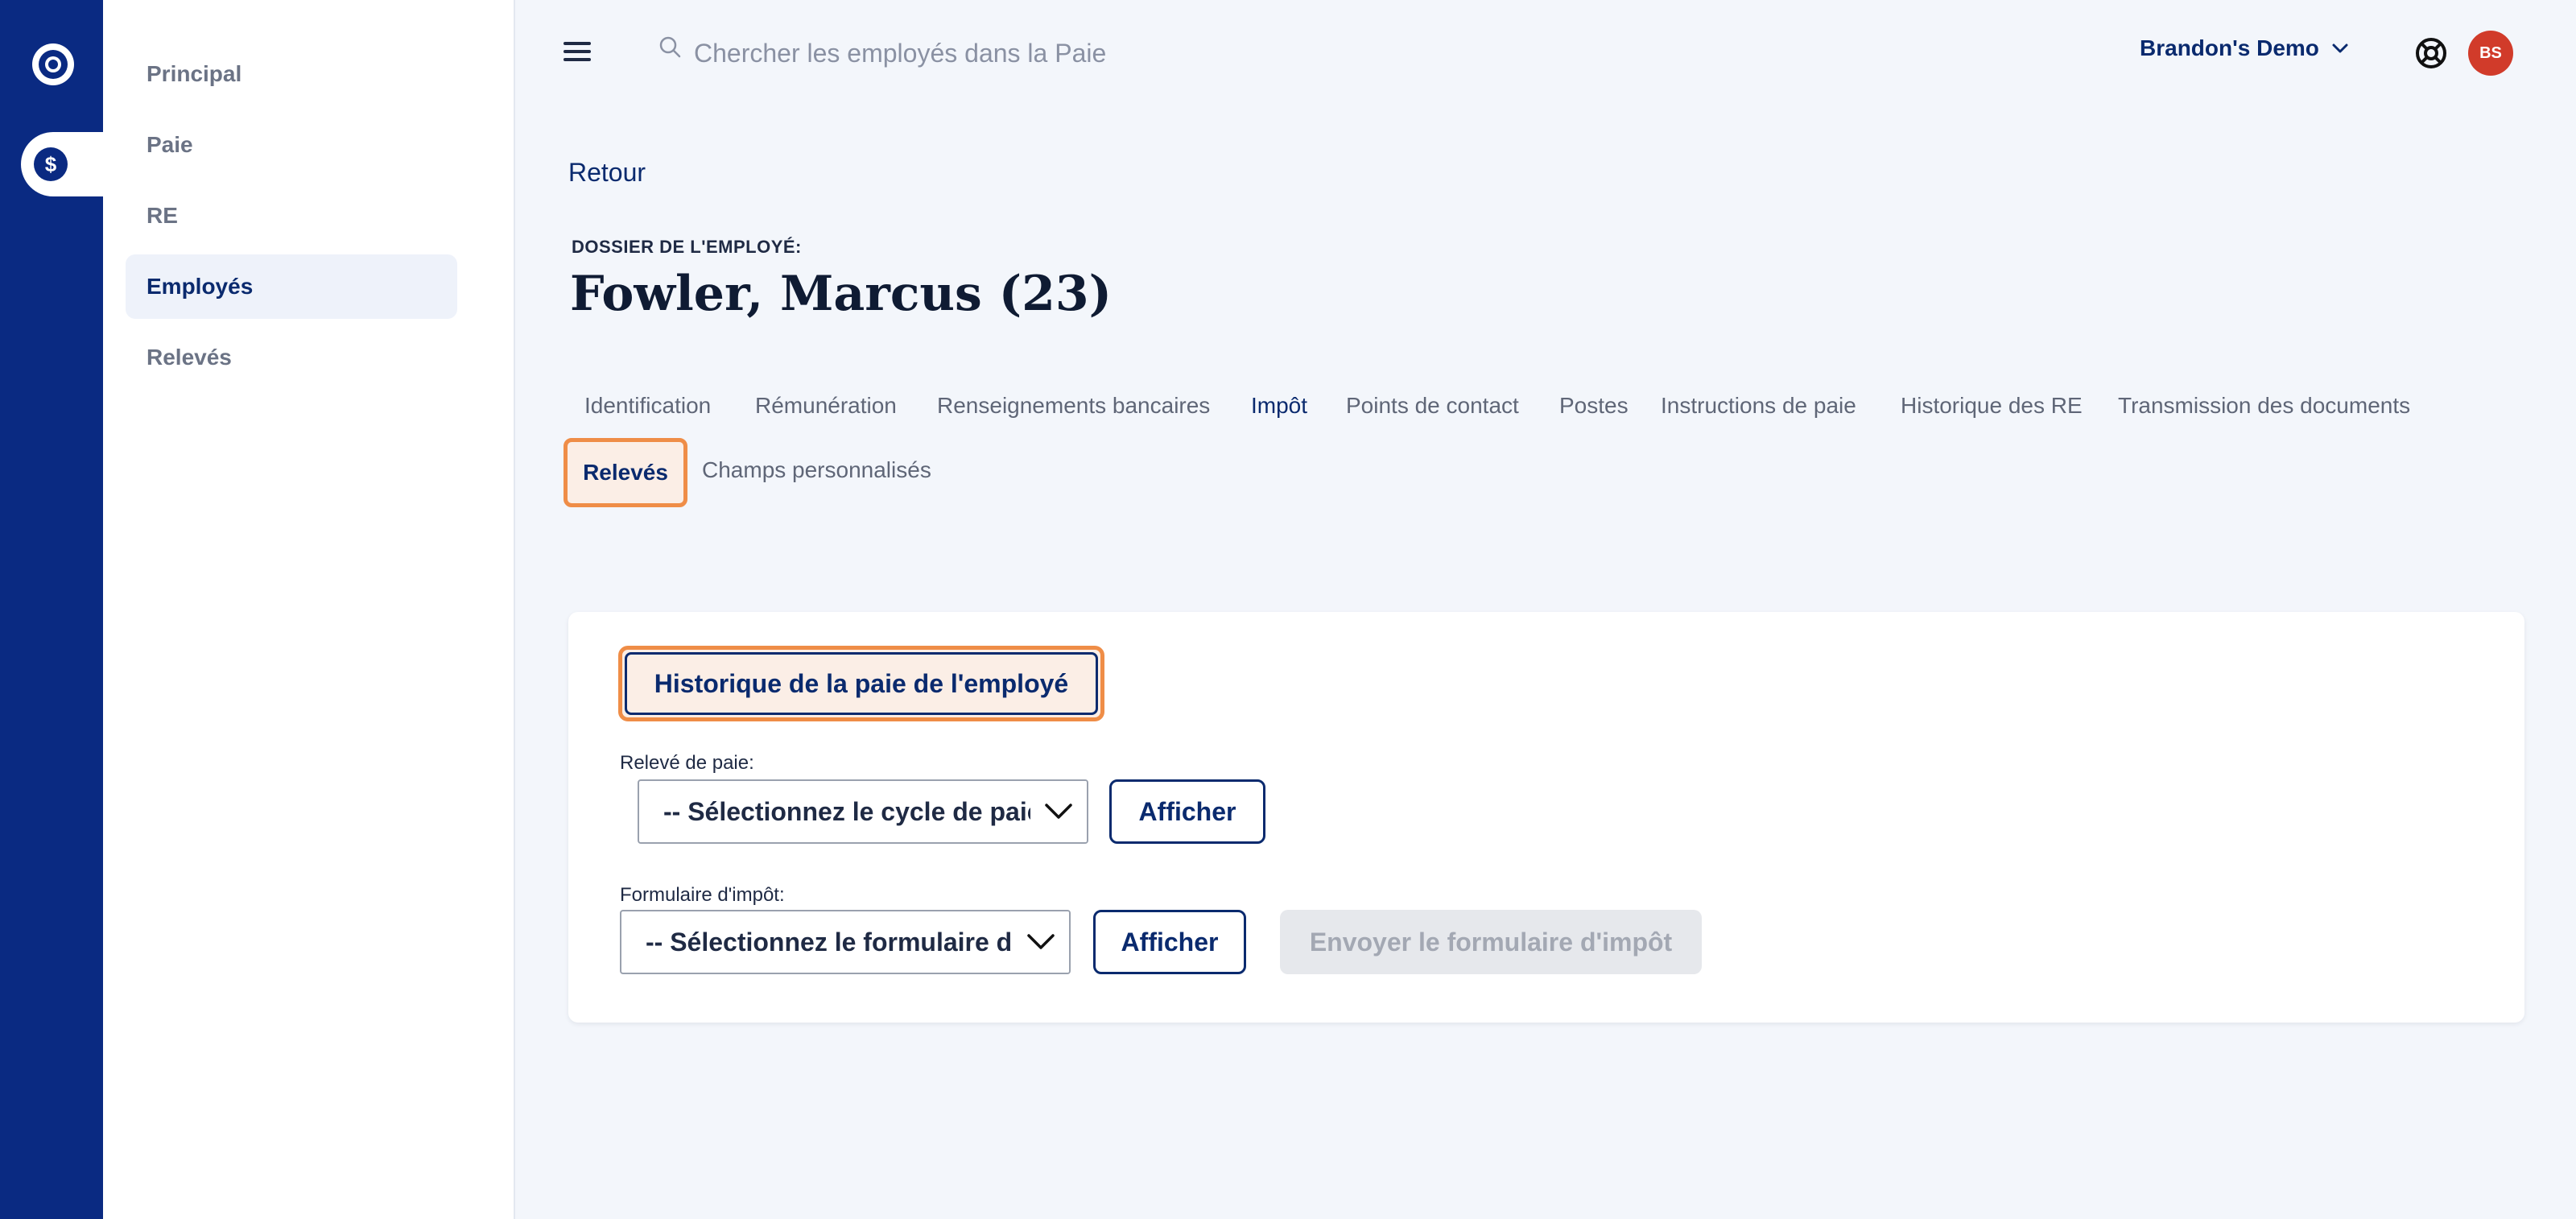  What do you see at coordinates (162, 216) in the screenshot?
I see `sidebar-item-label: RE` at bounding box center [162, 216].